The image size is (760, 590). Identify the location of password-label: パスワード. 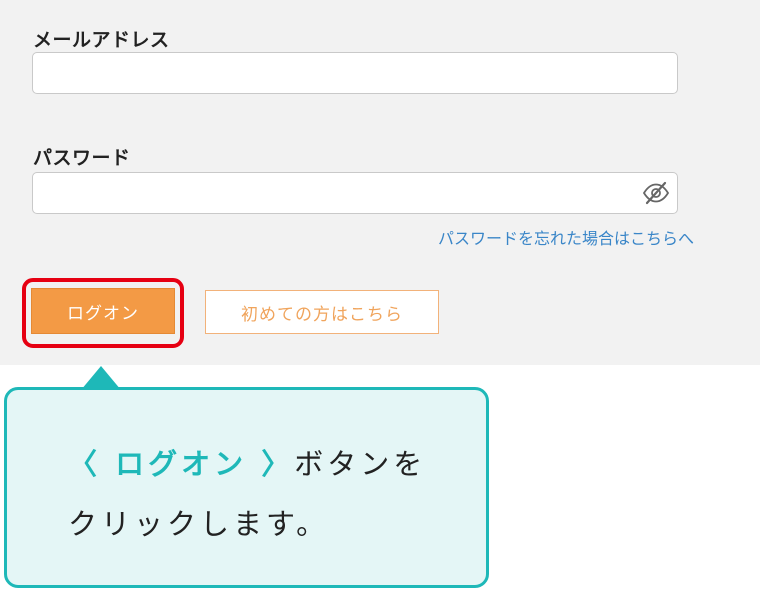
(82, 158).